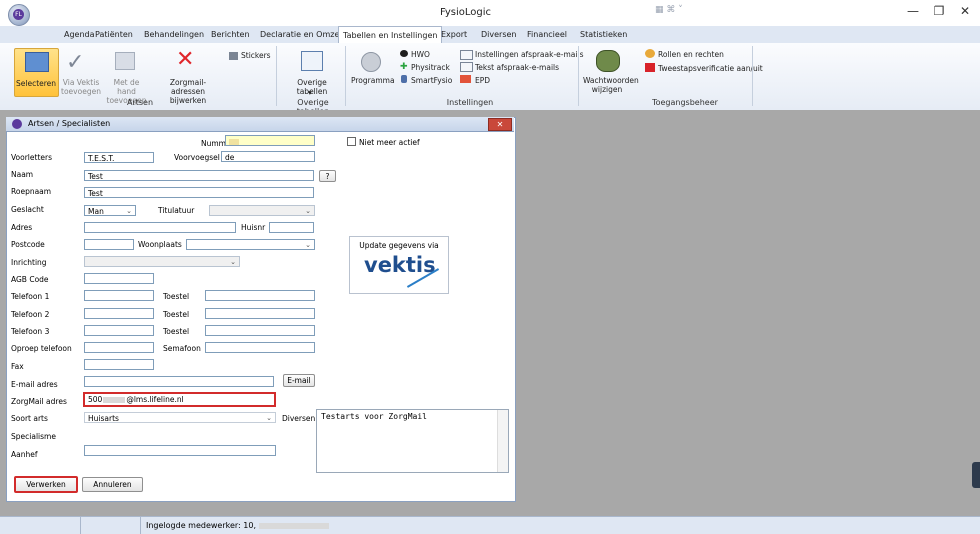 Image resolution: width=980 pixels, height=534 pixels. What do you see at coordinates (270, 140) in the screenshot?
I see `nummer-field` at bounding box center [270, 140].